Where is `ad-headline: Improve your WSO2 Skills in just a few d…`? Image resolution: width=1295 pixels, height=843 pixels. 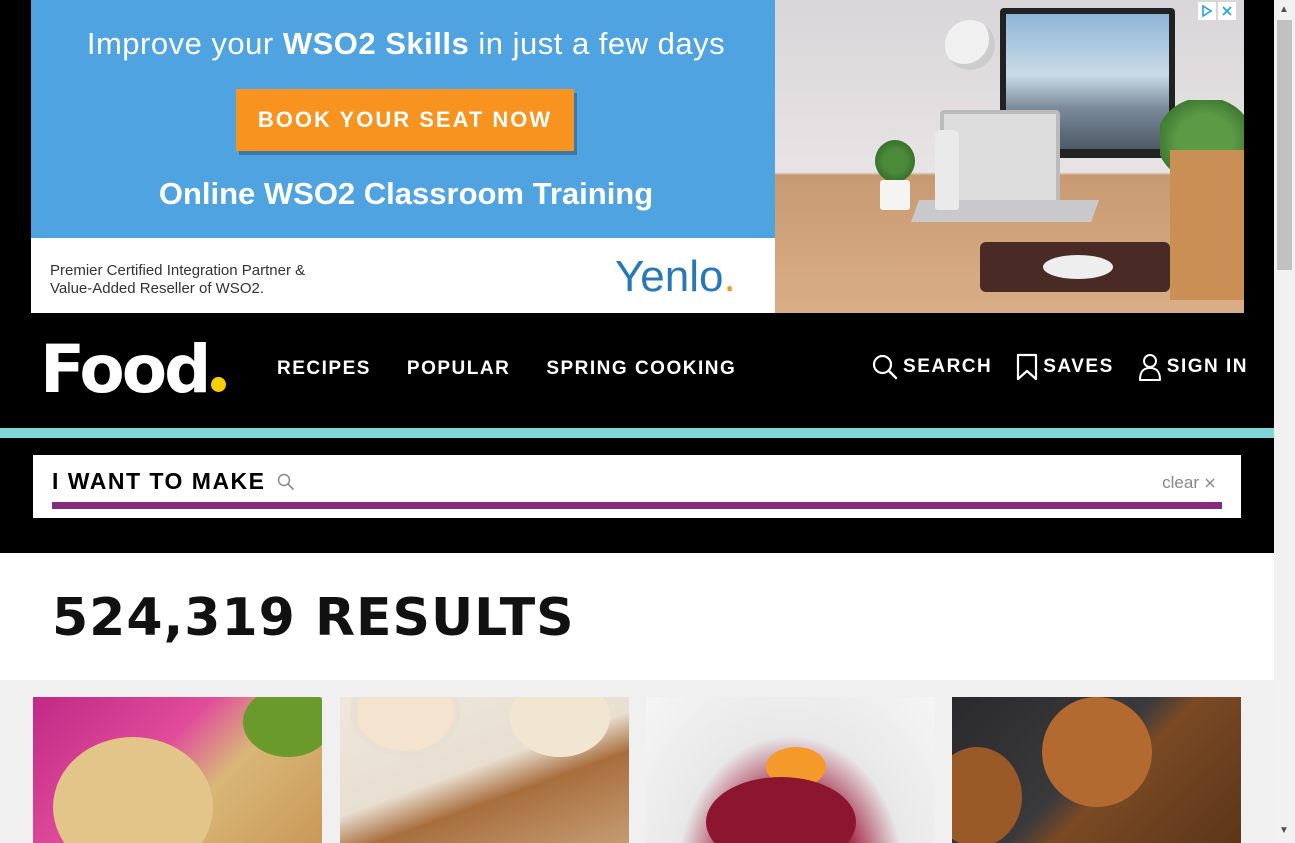
ad-headline: Improve your WSO2 Skills in just a few d… is located at coordinates (406, 44).